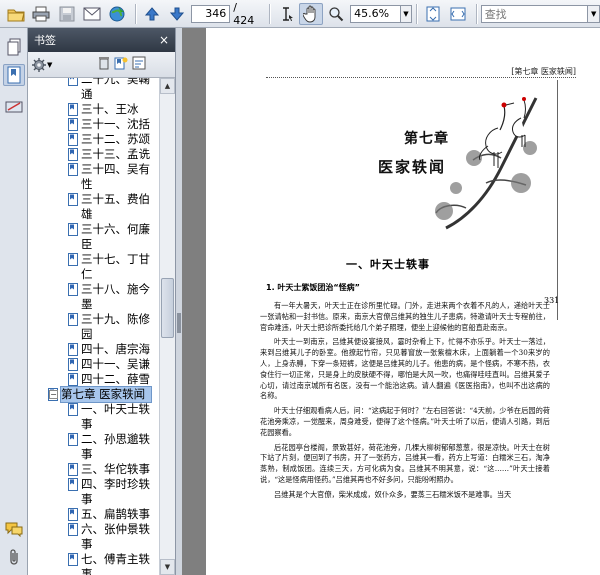 This screenshot has width=600, height=575. I want to click on signatures-panel-icon, so click(14, 107).